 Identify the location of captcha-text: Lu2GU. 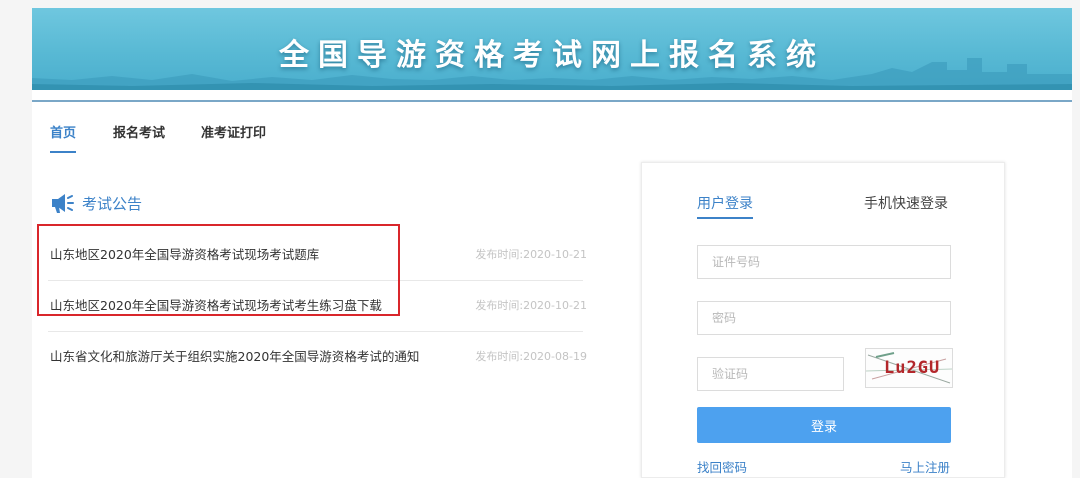
(912, 368).